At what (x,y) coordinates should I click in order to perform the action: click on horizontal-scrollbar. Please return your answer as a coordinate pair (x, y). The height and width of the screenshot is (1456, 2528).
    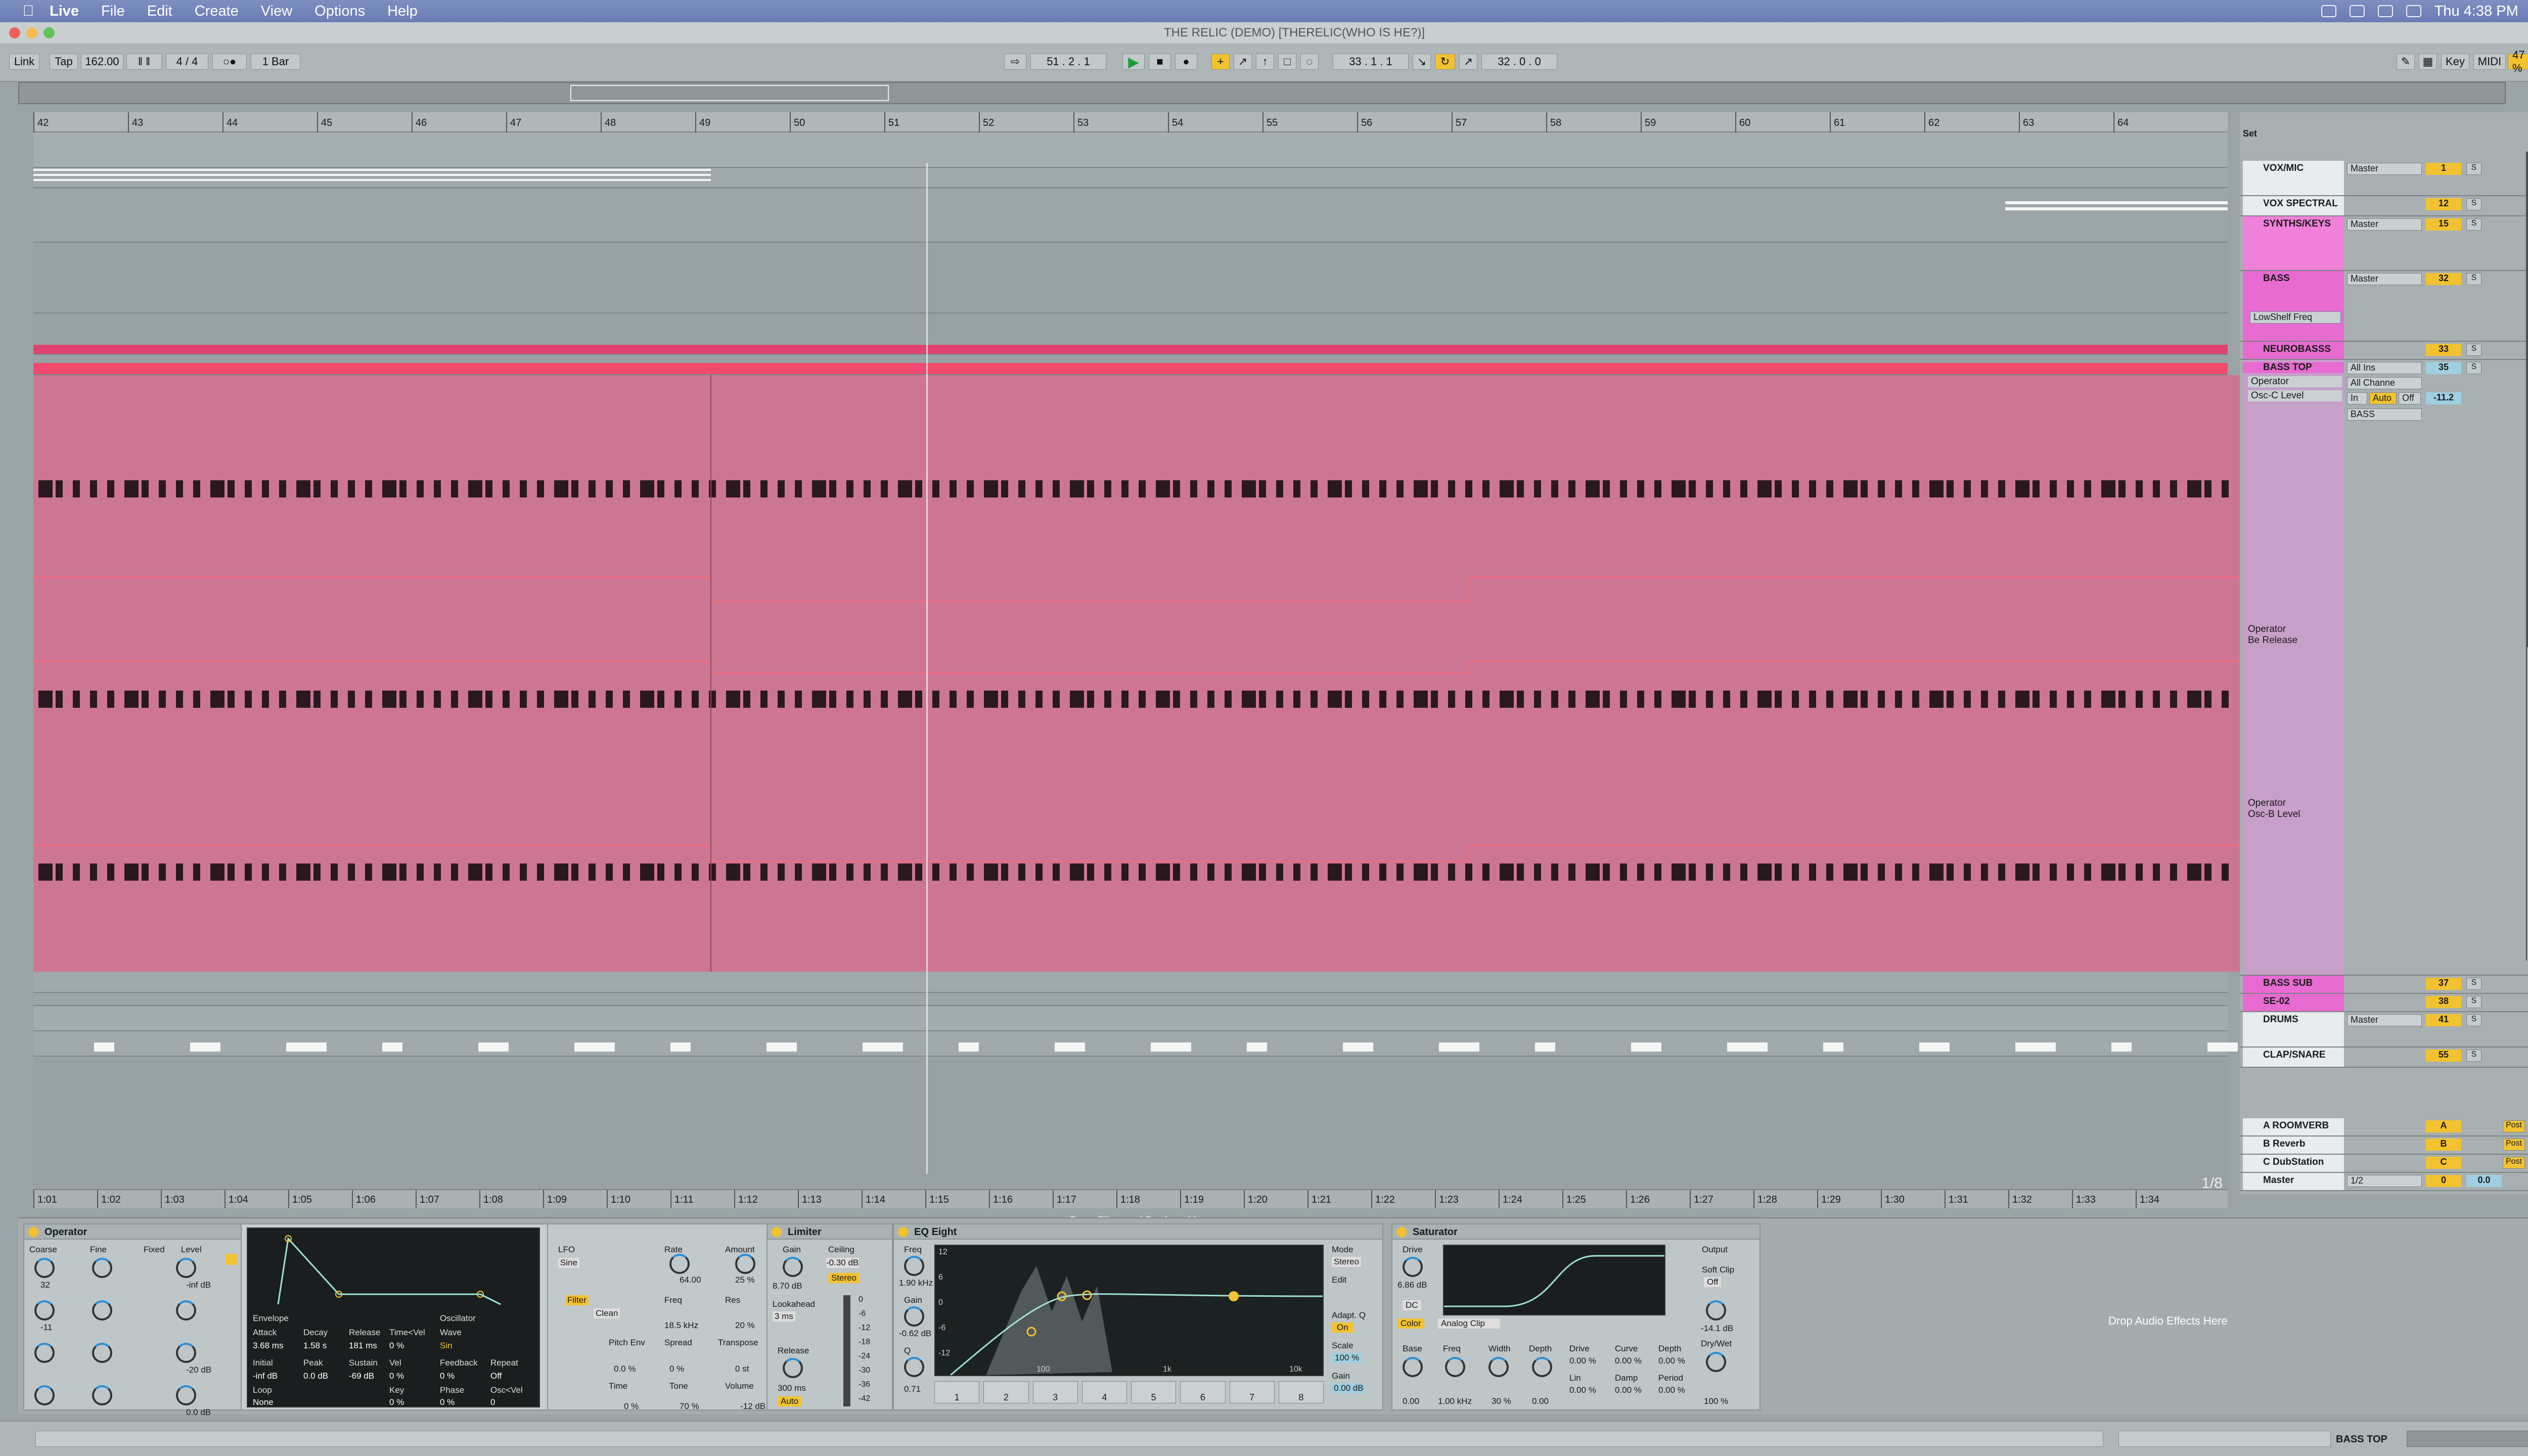
    Looking at the image, I should click on (1069, 1439).